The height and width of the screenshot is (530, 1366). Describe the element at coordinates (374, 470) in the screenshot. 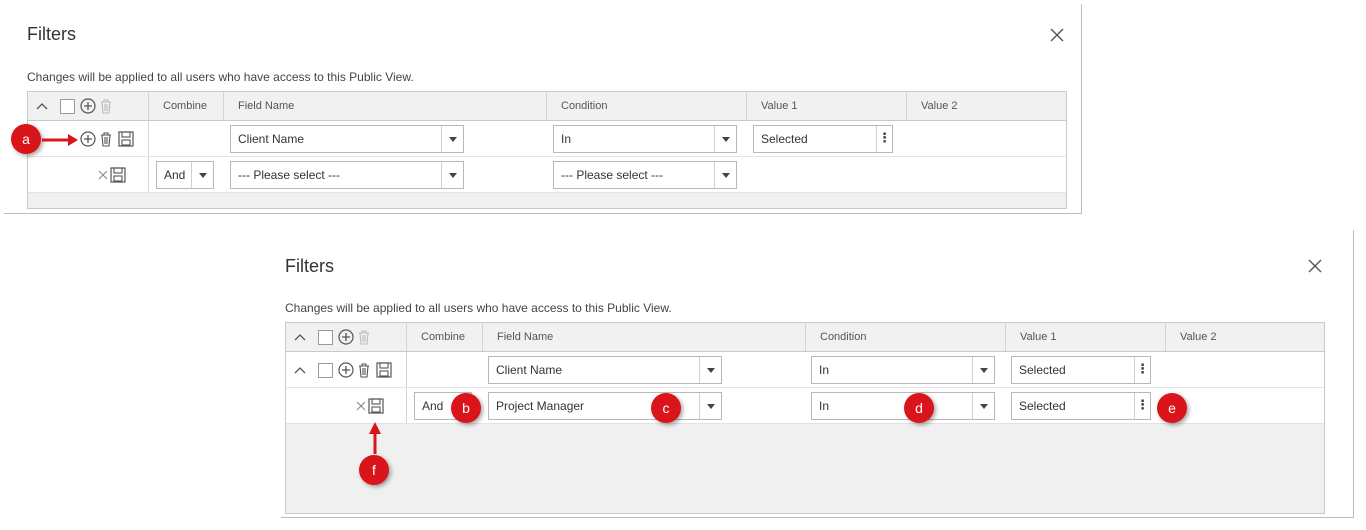

I see `callout-badge: f` at that location.